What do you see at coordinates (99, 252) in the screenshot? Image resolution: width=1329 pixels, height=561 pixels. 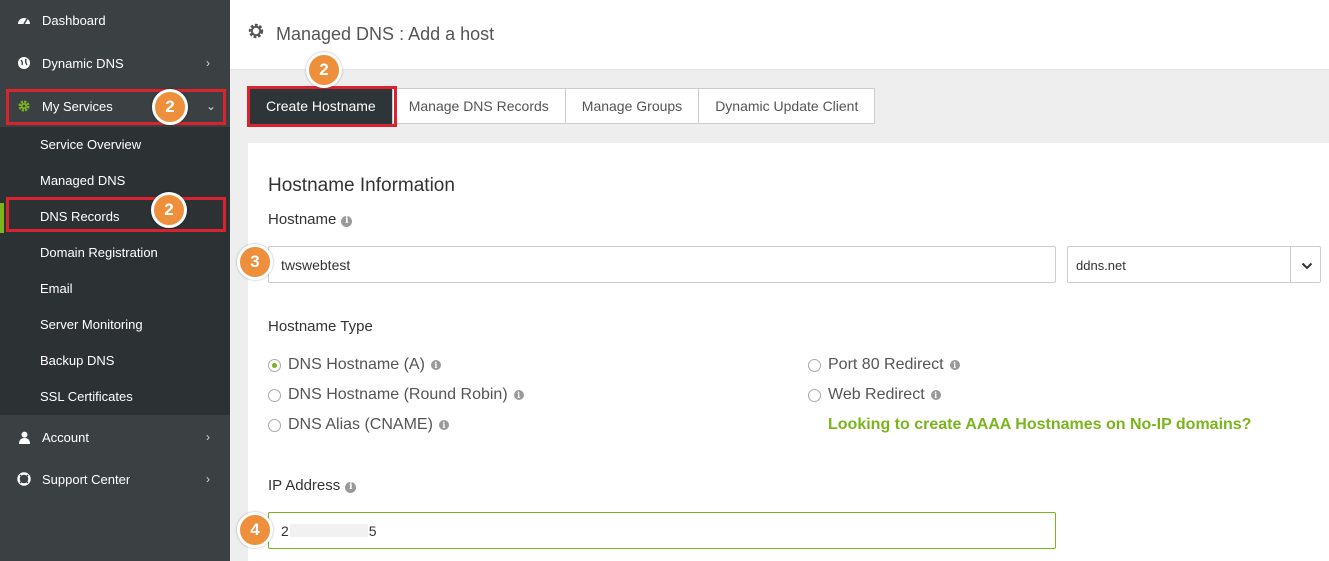 I see `submenu-item-domain-registration: Domain Registration` at bounding box center [99, 252].